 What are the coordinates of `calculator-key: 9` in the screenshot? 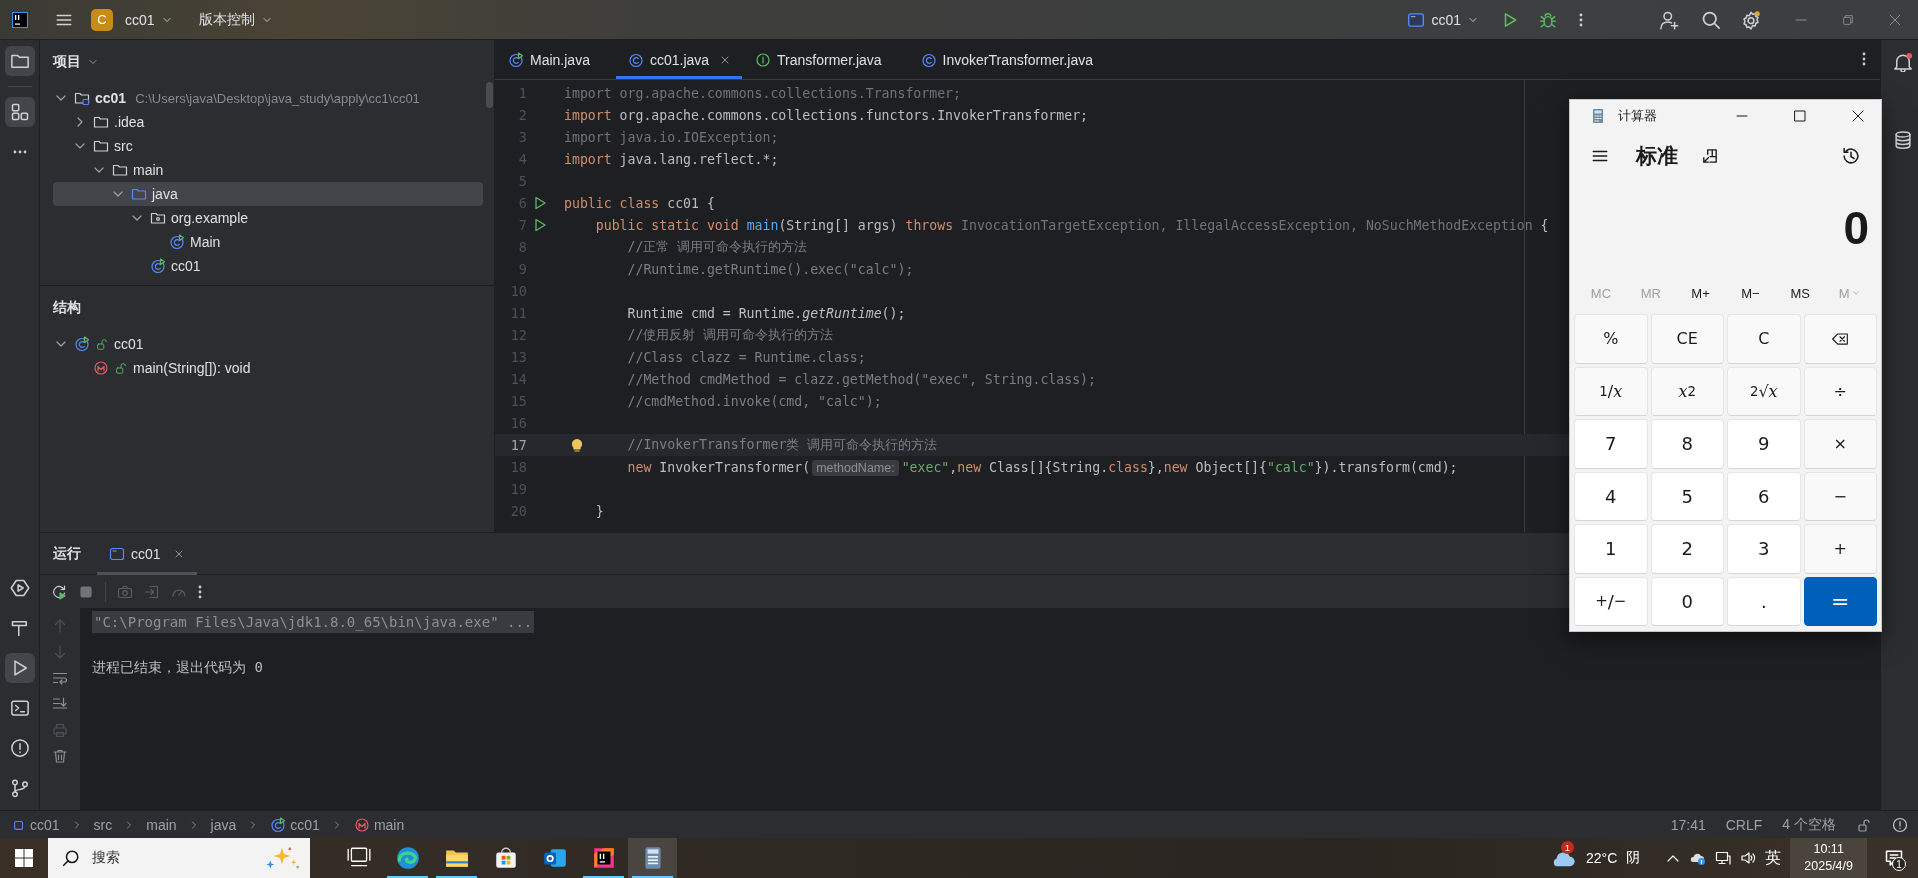 It's located at (1764, 444).